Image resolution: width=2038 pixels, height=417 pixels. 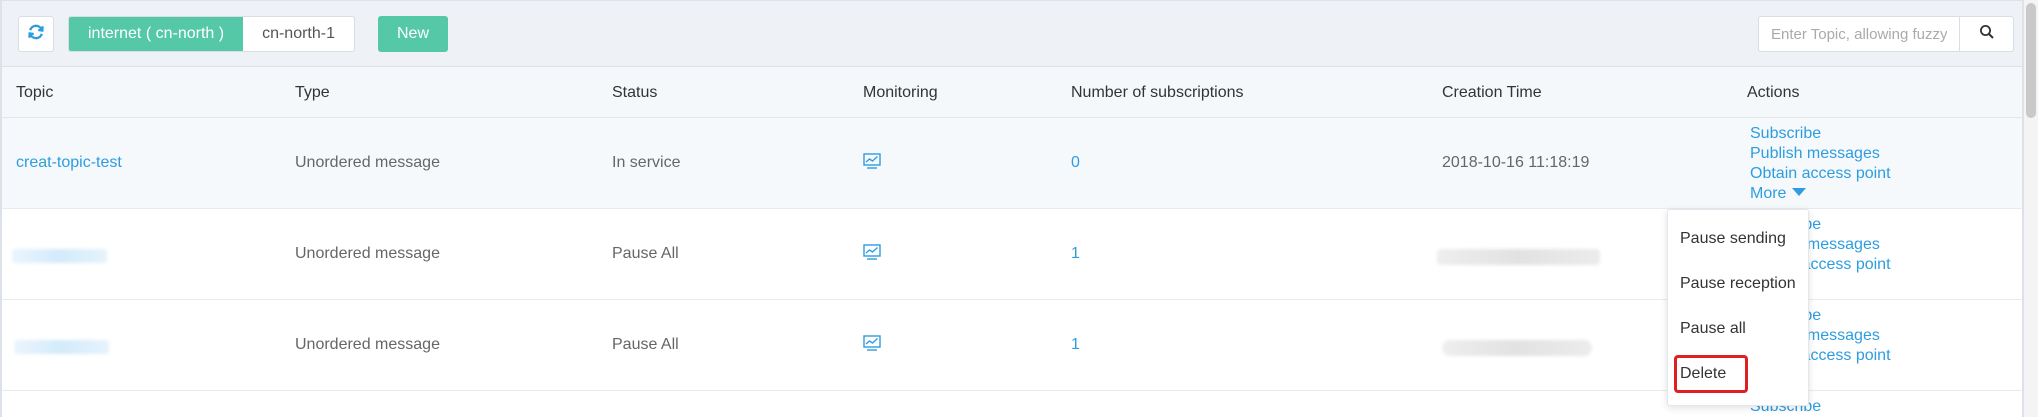 I want to click on subscriptions-count-link: 0, so click(x=1075, y=163).